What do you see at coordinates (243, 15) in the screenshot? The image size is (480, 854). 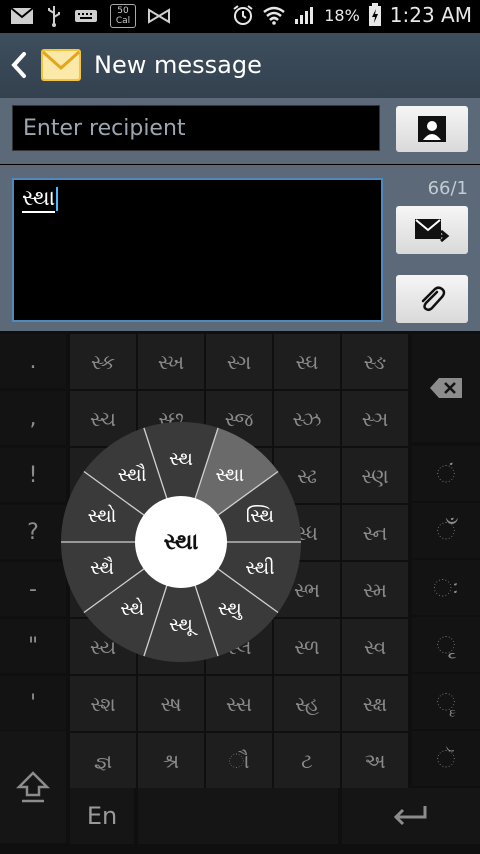 I see `alarm-icon` at bounding box center [243, 15].